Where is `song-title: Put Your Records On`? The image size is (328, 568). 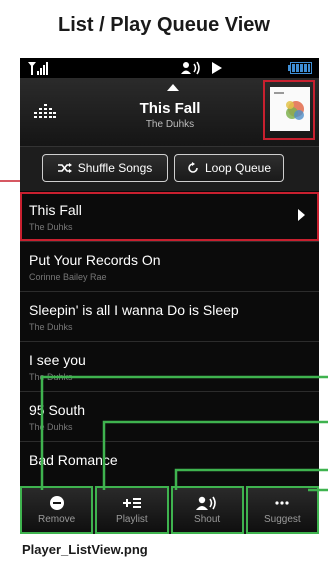 song-title: Put Your Records On is located at coordinates (95, 260).